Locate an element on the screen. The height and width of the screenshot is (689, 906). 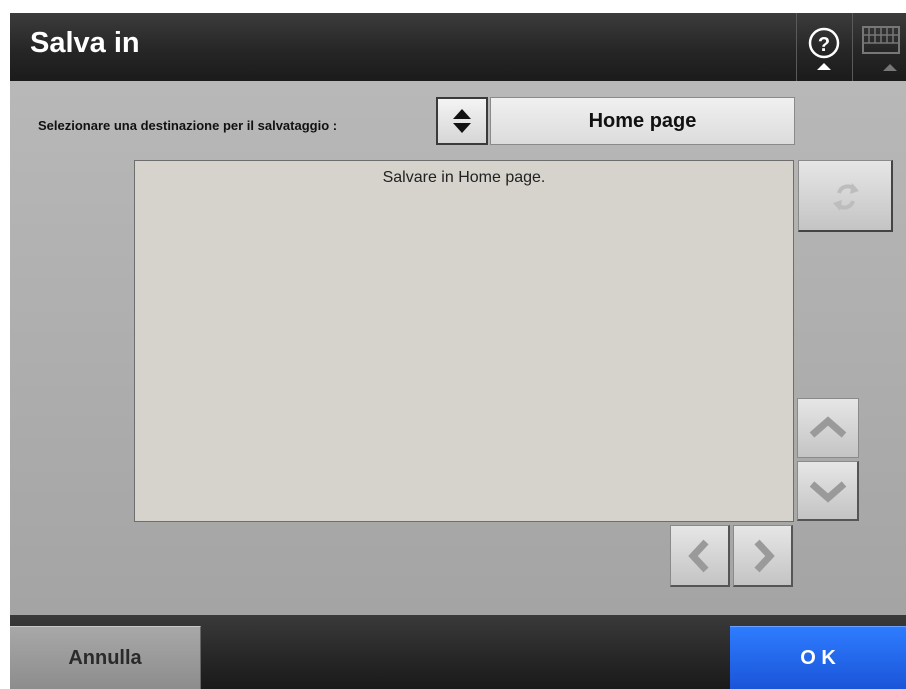
scroll-right-button is located at coordinates (763, 556).